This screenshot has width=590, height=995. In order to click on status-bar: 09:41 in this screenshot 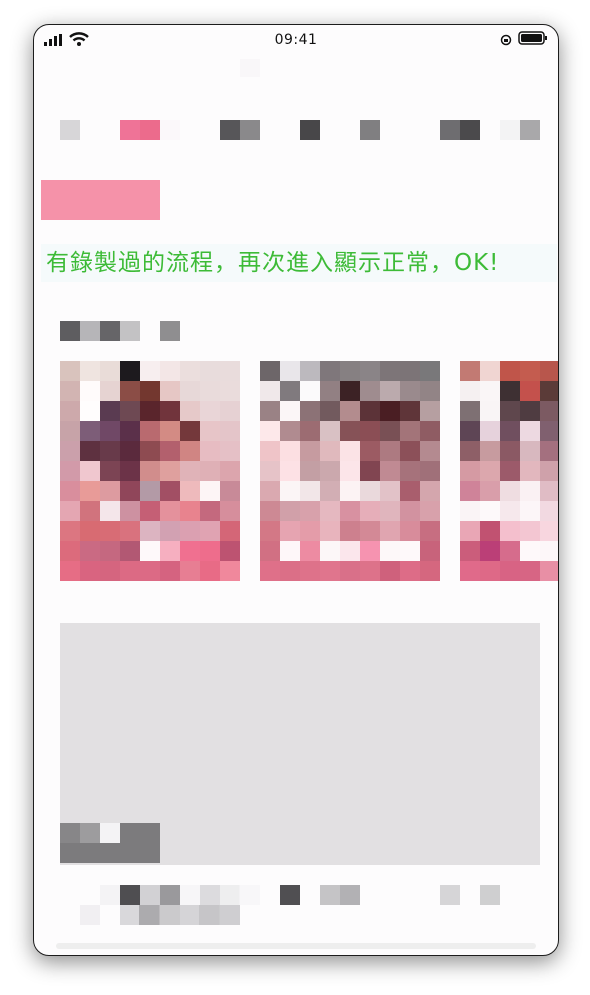, I will do `click(296, 40)`.